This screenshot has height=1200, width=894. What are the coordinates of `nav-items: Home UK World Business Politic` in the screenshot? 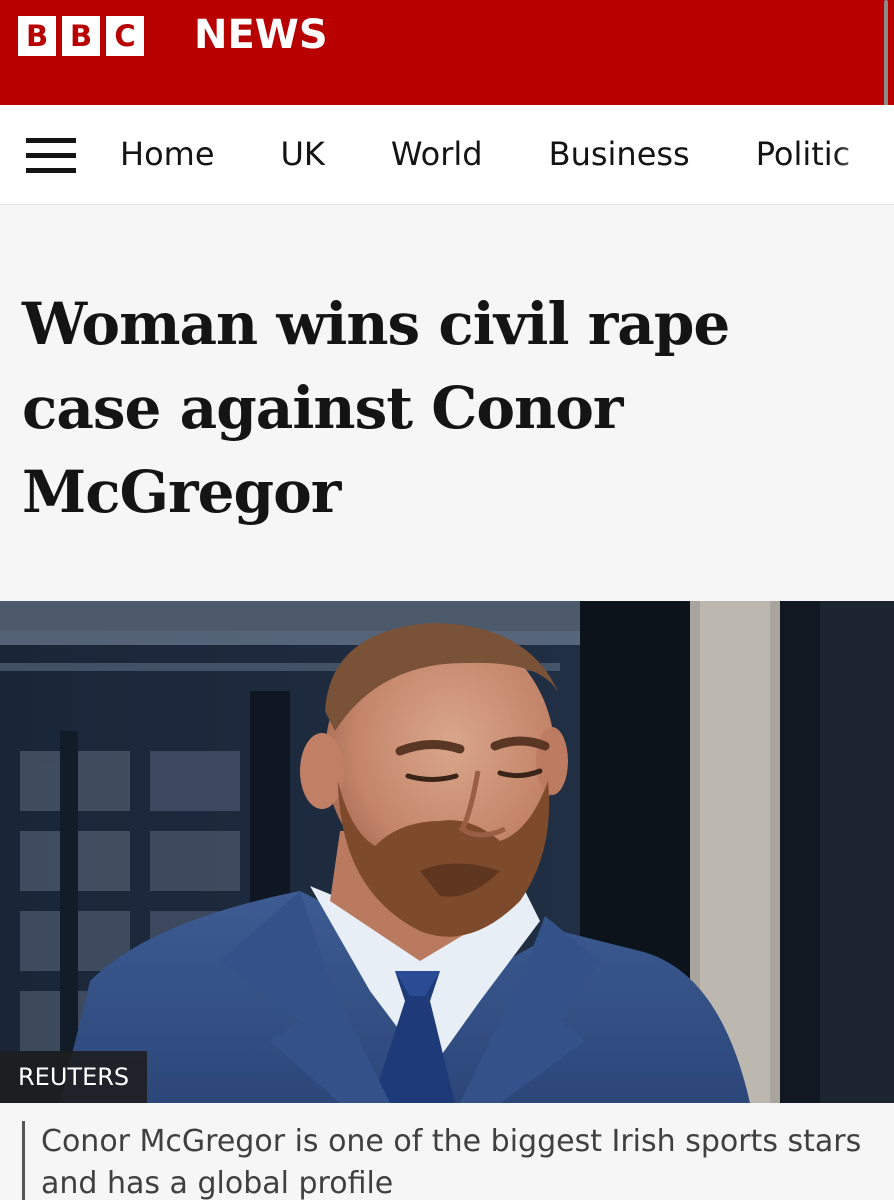 It's located at (485, 154).